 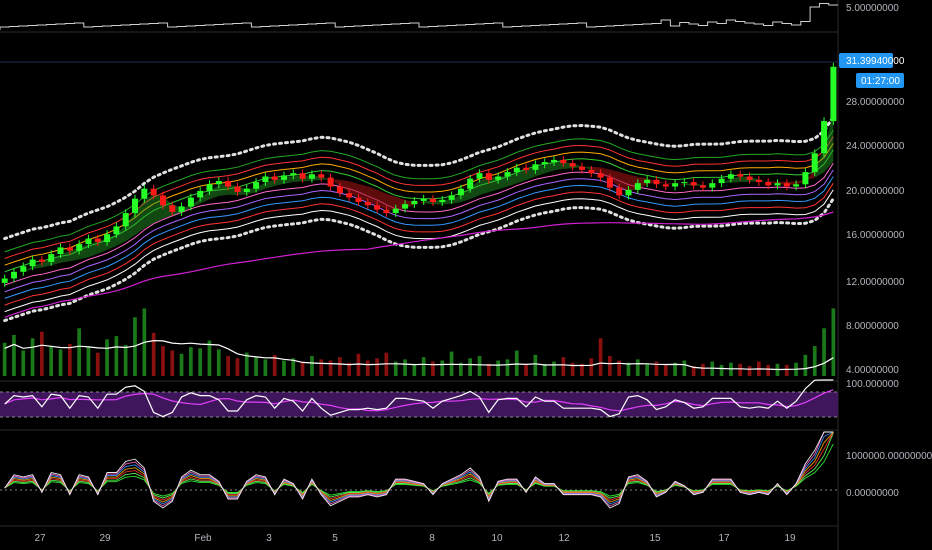 I want to click on x-tick-label: 19, so click(x=790, y=538).